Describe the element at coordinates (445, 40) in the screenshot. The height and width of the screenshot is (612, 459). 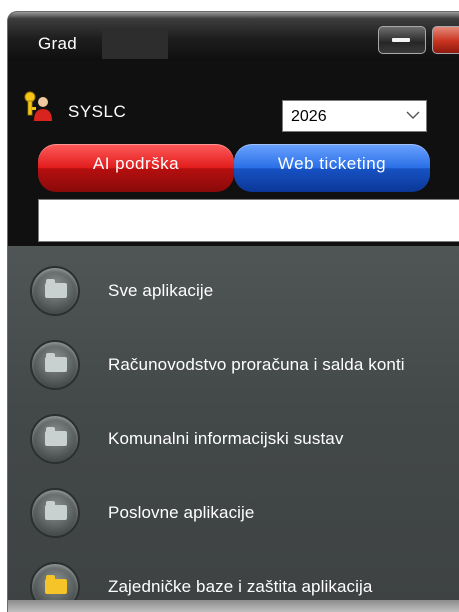
I see `close-button` at that location.